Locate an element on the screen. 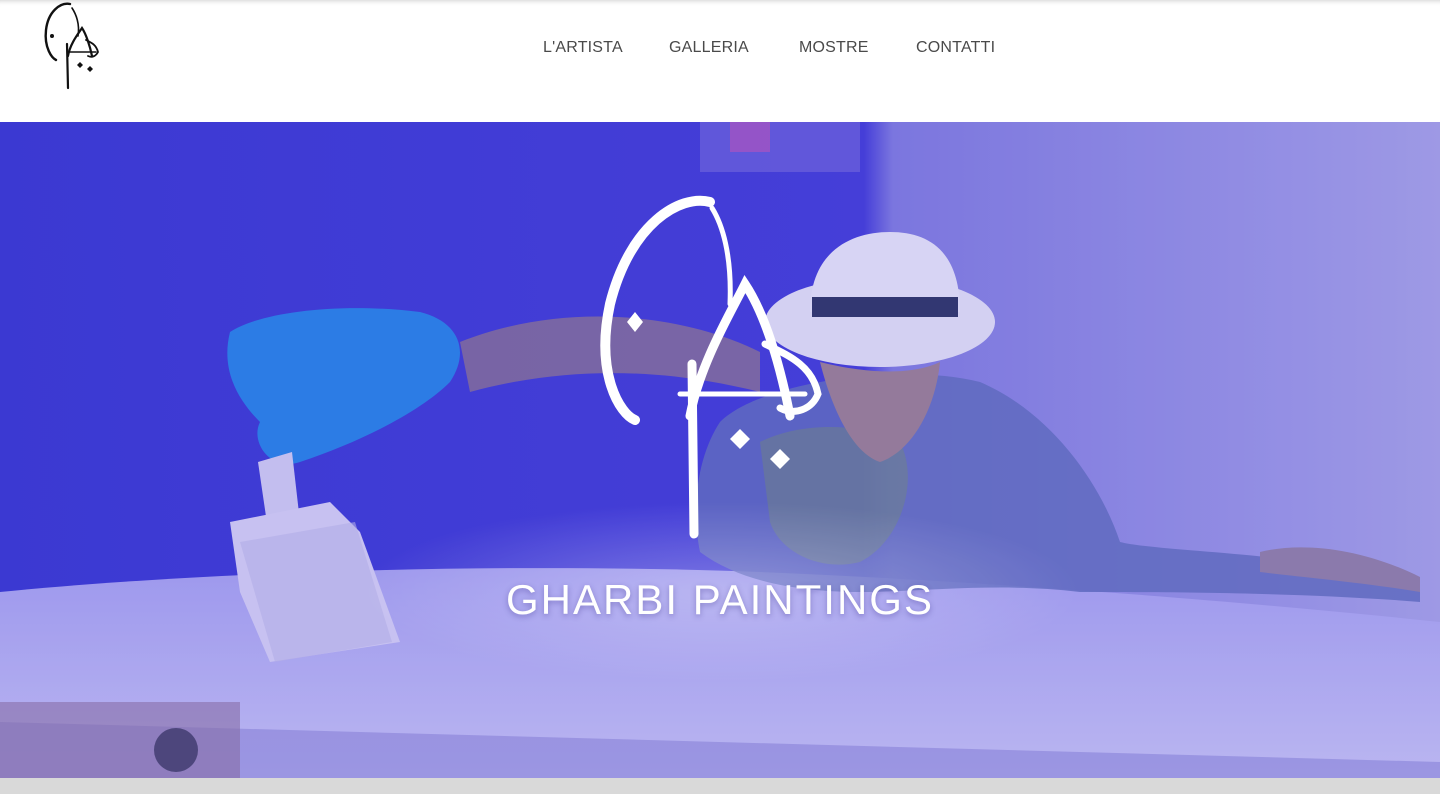 This screenshot has width=1440, height=794. nav-item-mostre: MOSTRE is located at coordinates (834, 48).